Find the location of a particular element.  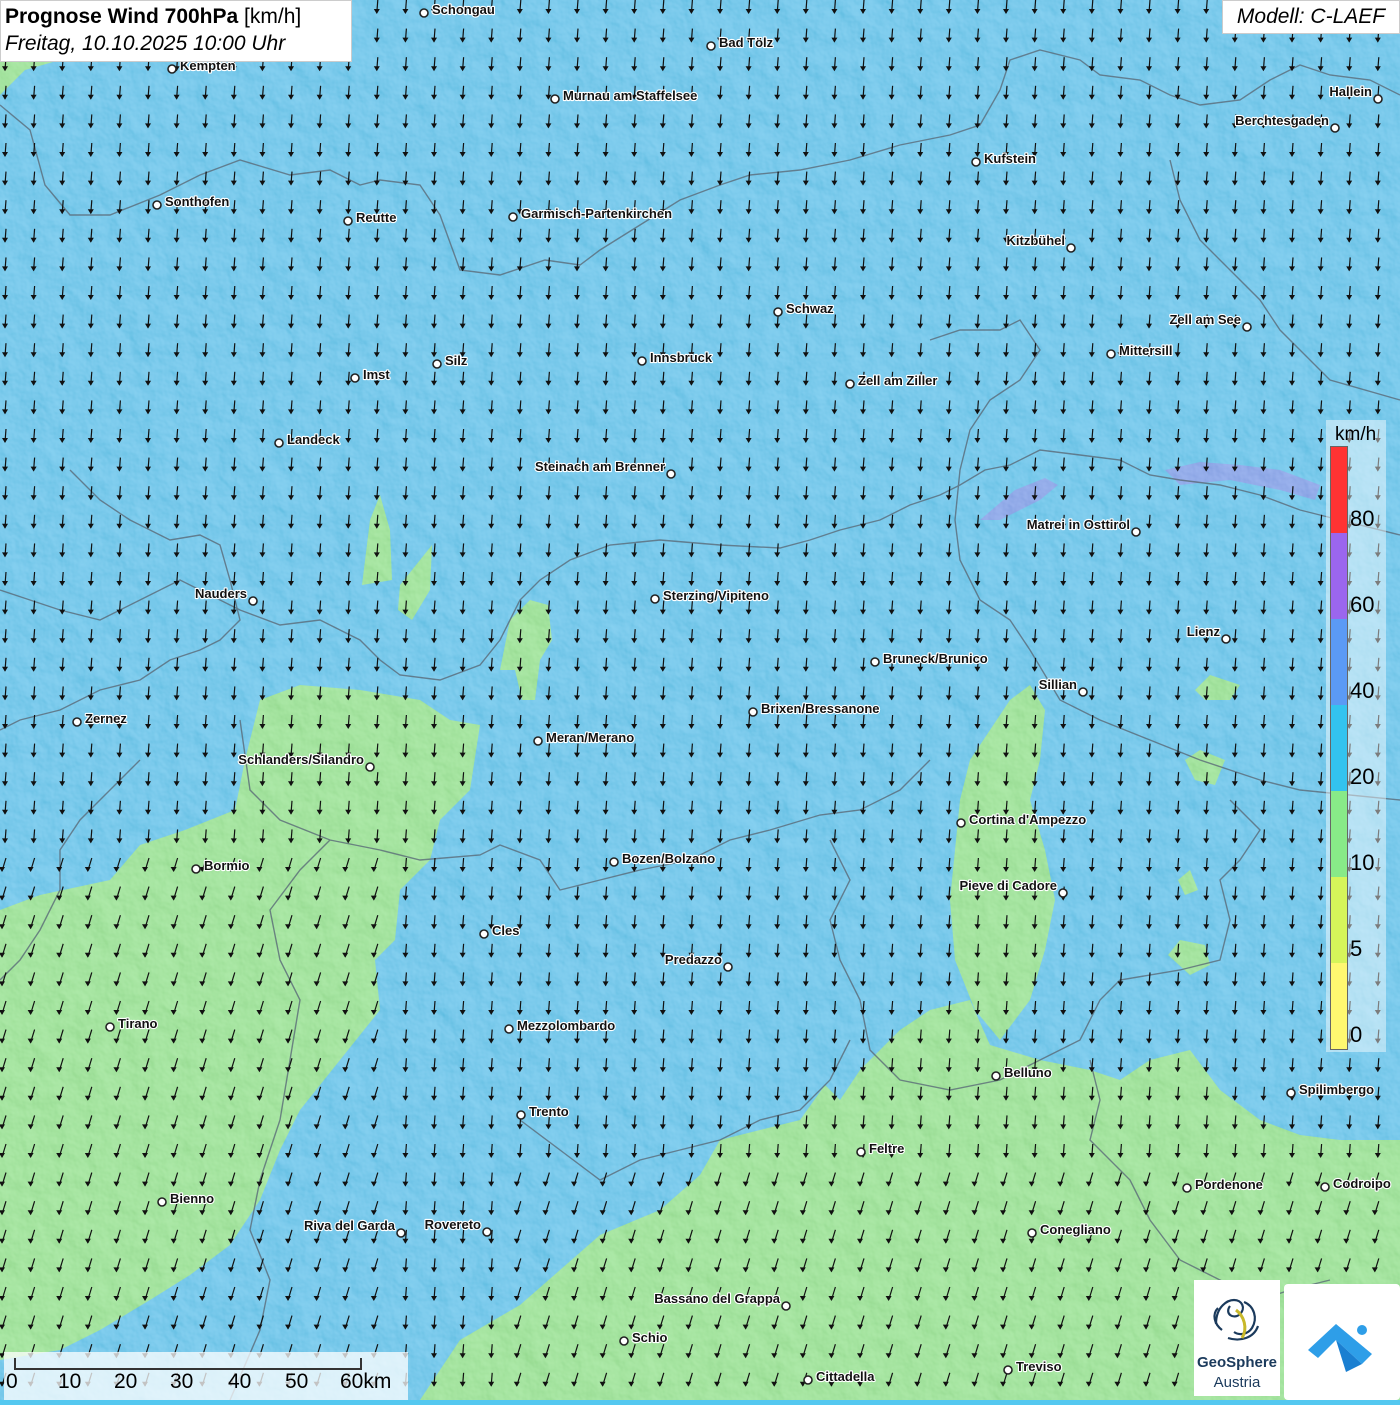

city-marker: Sterzing/Vipiteno is located at coordinates (710, 595).